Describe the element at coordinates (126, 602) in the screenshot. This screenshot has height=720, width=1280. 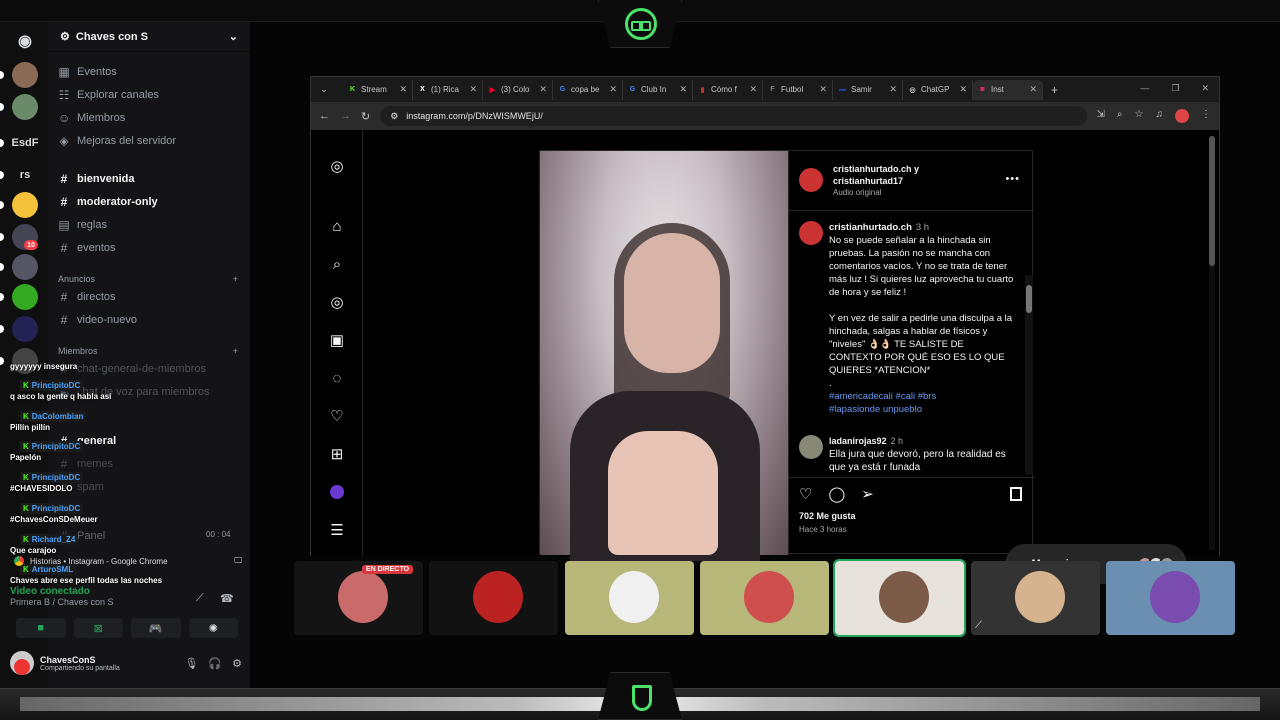
I see `voice-location: Primera B / Chaves con S` at that location.